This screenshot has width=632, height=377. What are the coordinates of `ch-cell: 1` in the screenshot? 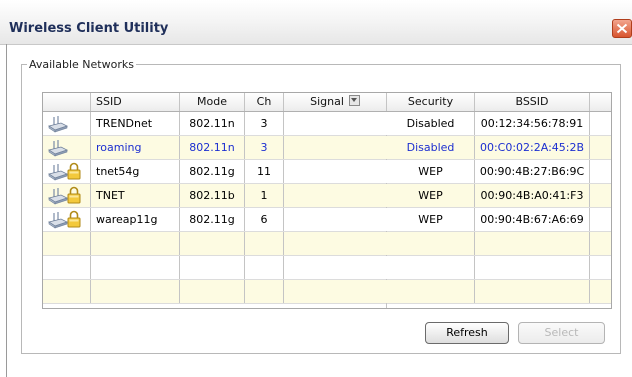 It's located at (264, 195).